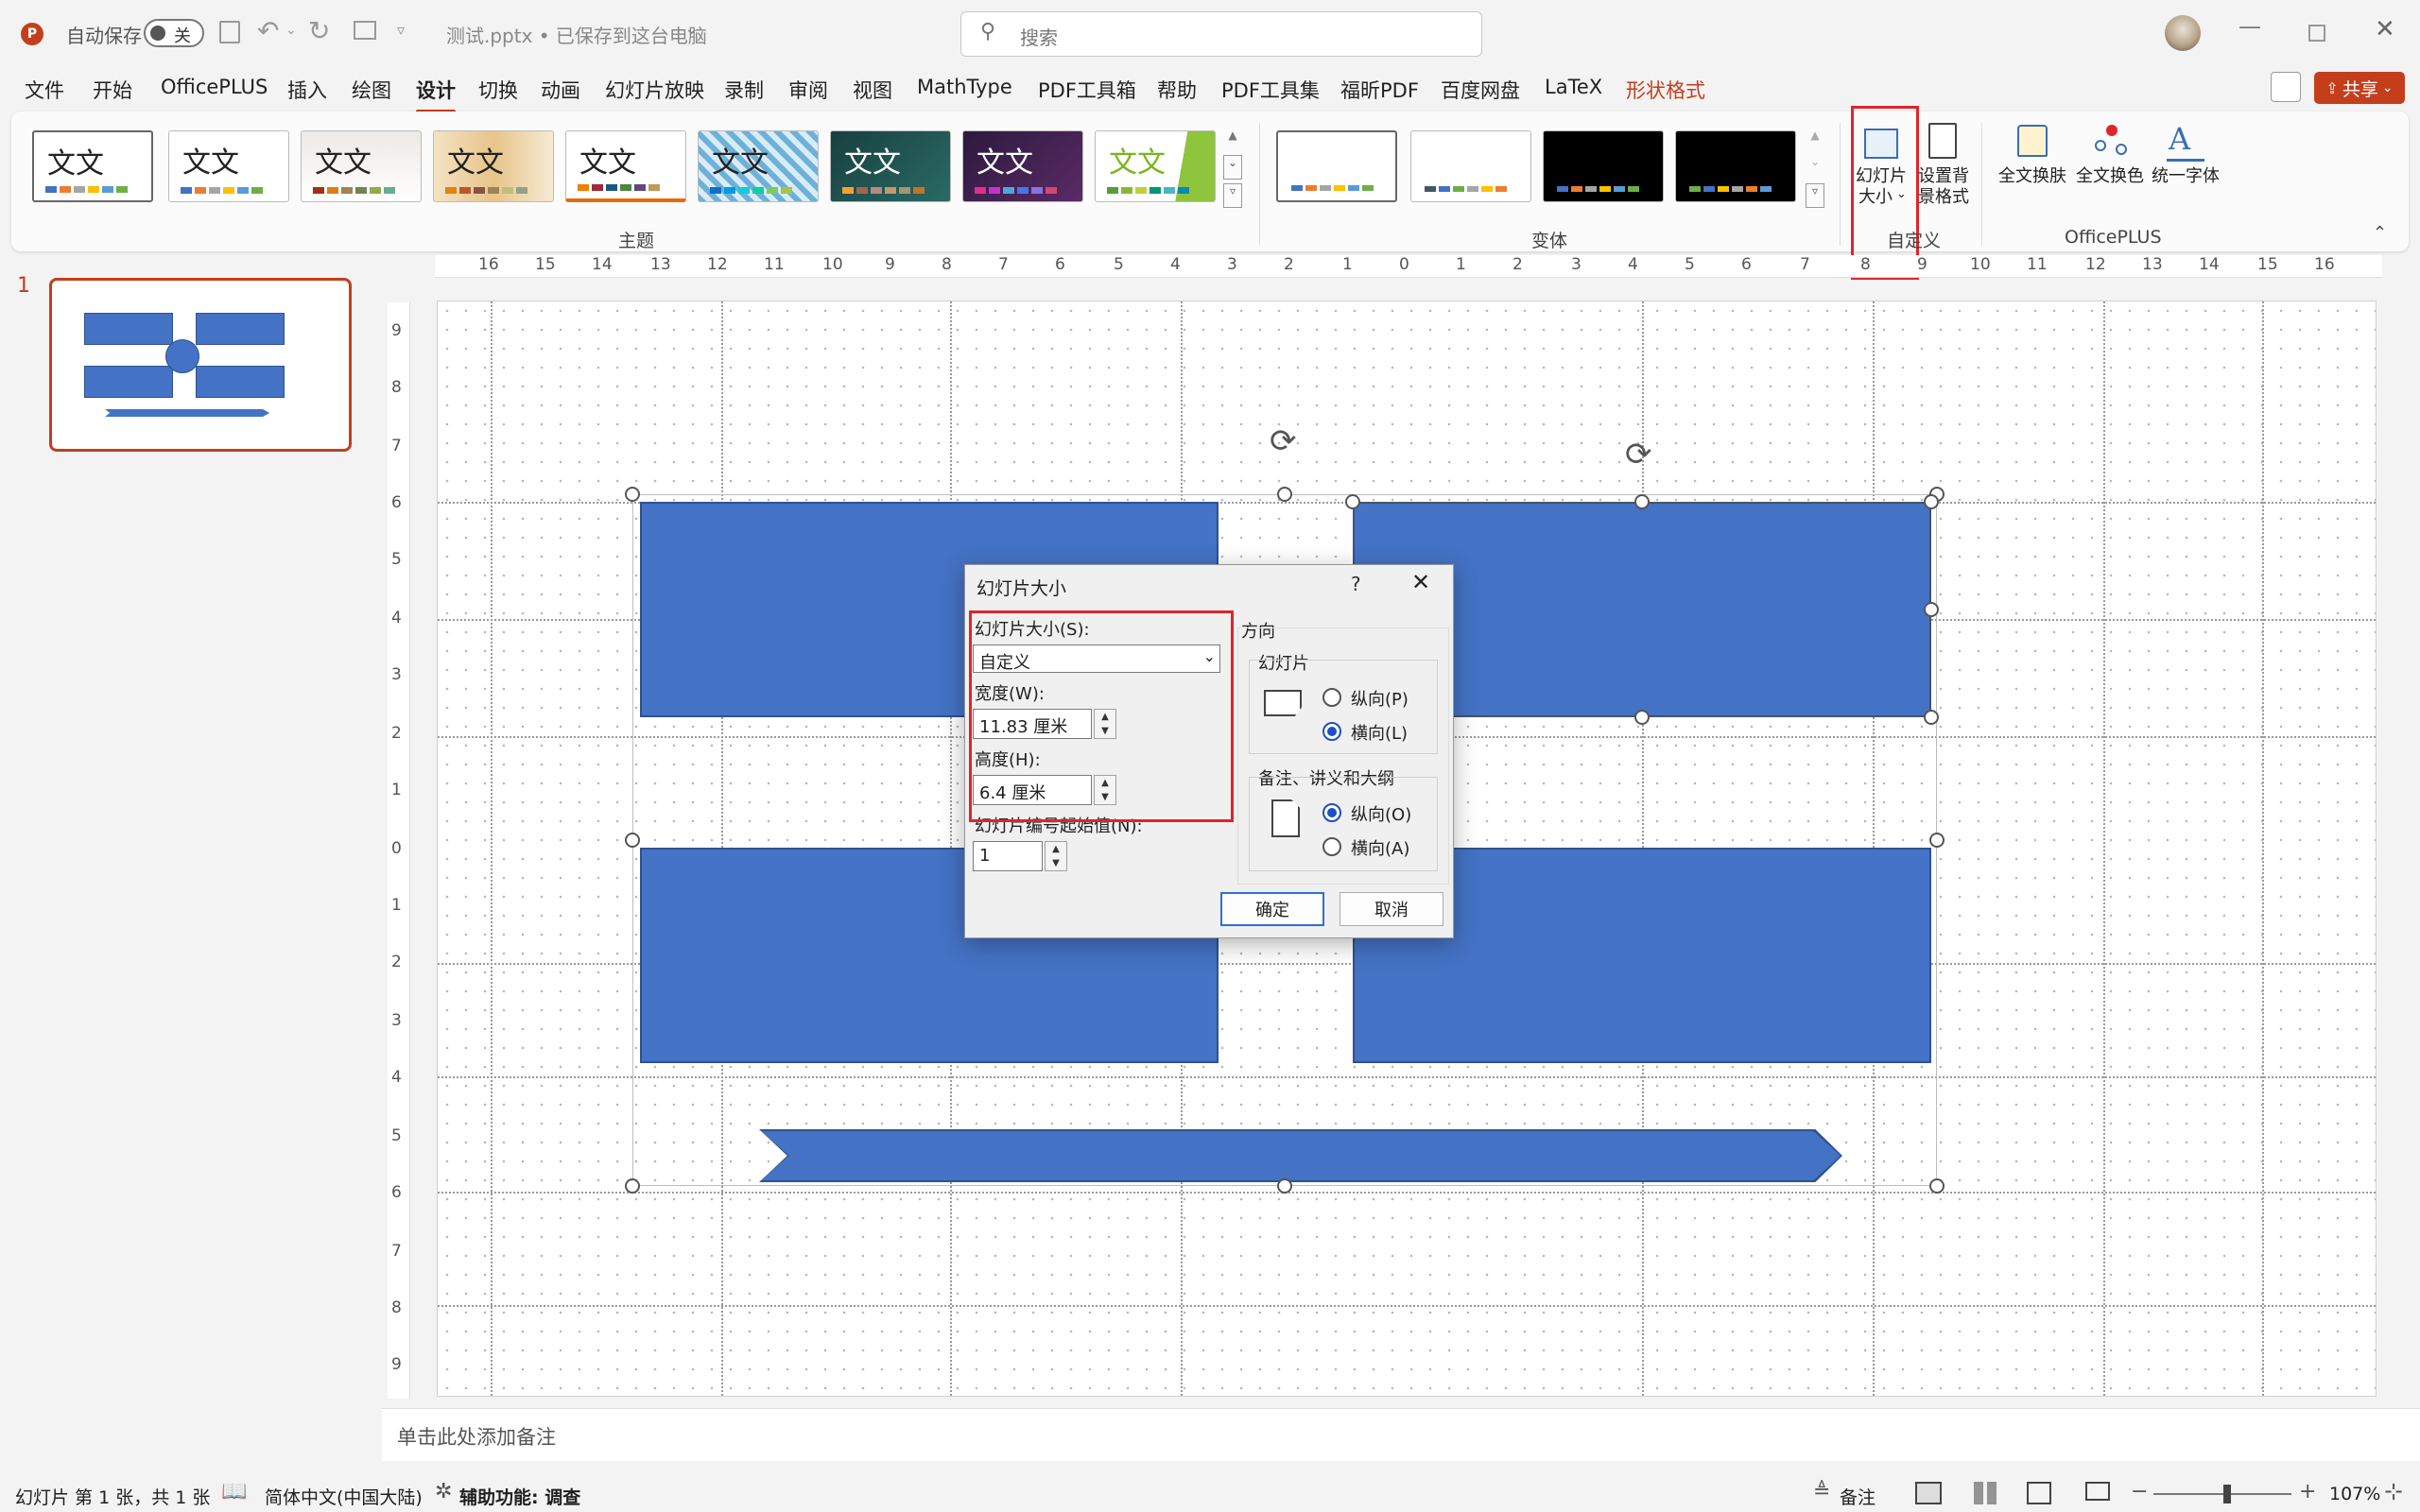  What do you see at coordinates (1858, 1496) in the screenshot?
I see `notes-toggle-button: 备注` at bounding box center [1858, 1496].